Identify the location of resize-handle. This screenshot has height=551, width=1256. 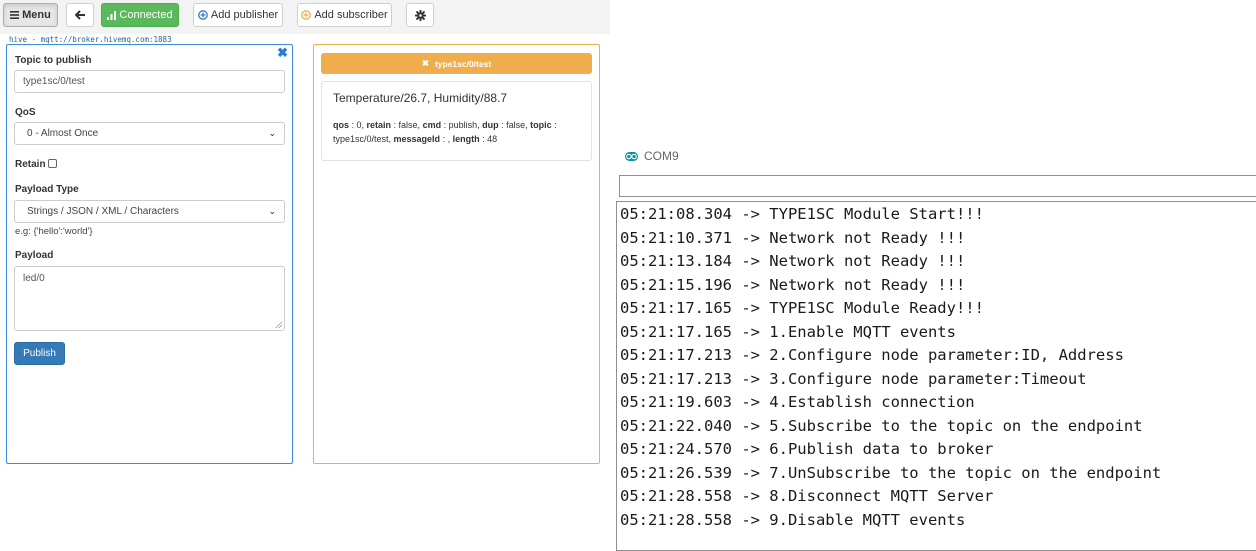
(278, 324).